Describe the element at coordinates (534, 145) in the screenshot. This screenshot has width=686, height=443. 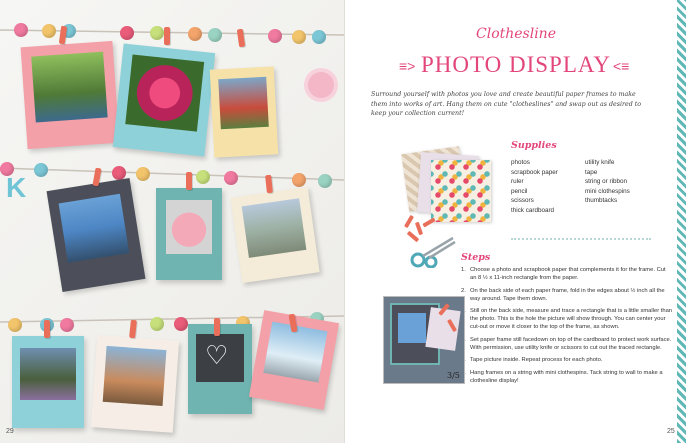
I see `supplies-heading: Supplies` at that location.